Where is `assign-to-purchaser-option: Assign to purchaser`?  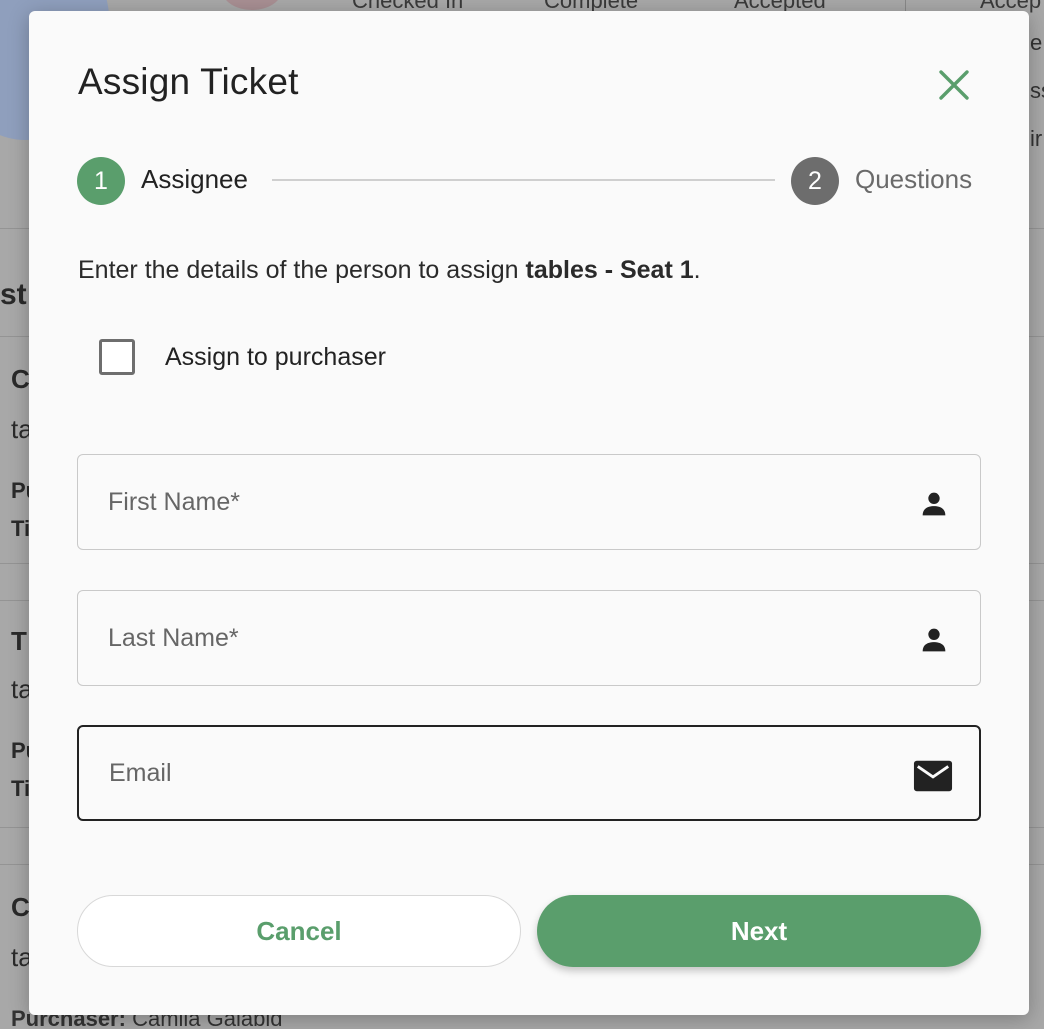
assign-to-purchaser-option: Assign to purchaser is located at coordinates (242, 357).